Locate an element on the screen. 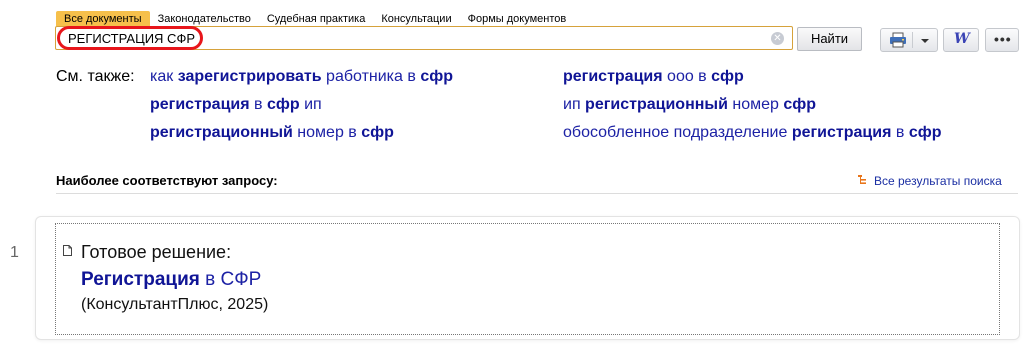  more-actions-button: ••• is located at coordinates (1002, 40).